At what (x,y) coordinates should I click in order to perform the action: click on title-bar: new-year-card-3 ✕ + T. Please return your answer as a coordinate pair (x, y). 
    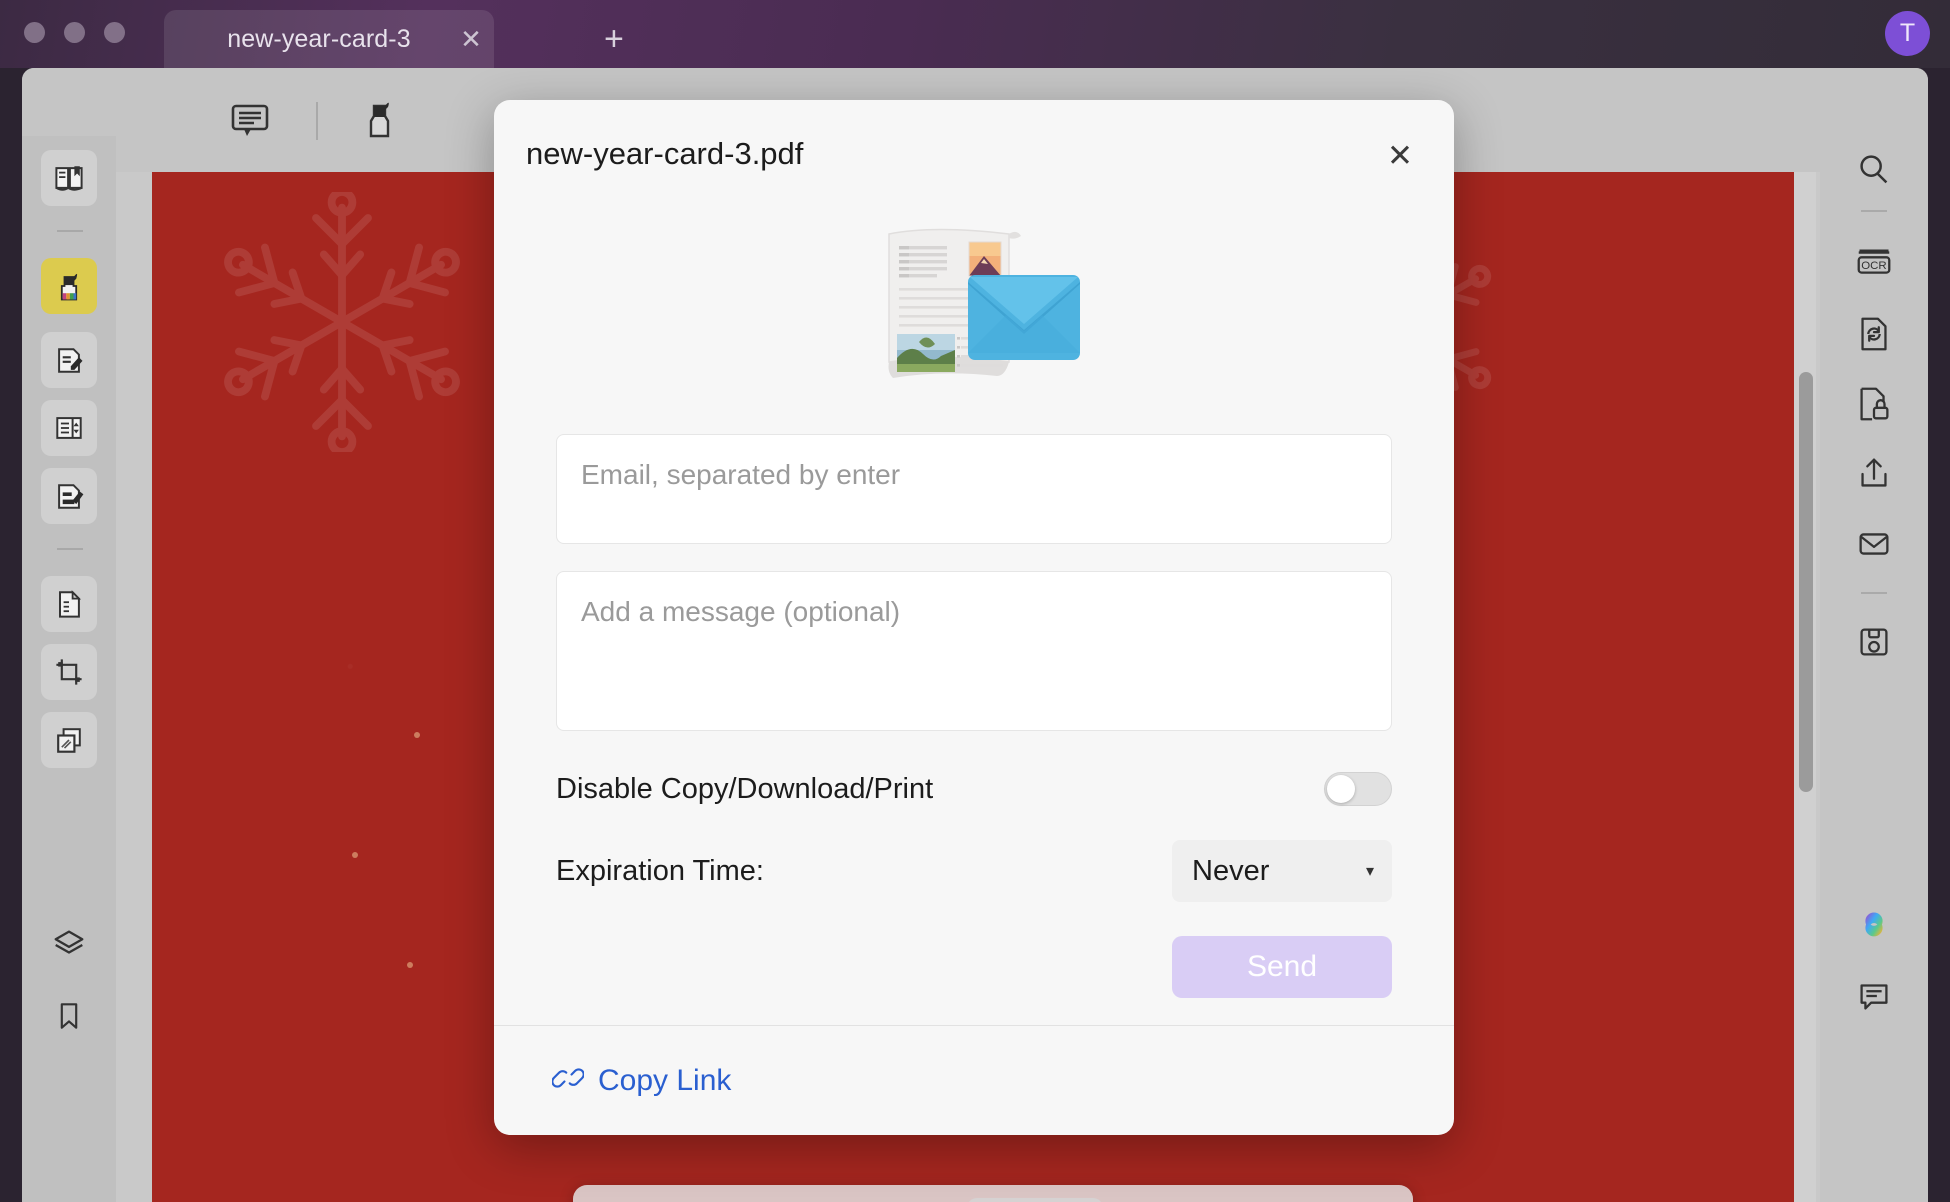
    Looking at the image, I should click on (975, 34).